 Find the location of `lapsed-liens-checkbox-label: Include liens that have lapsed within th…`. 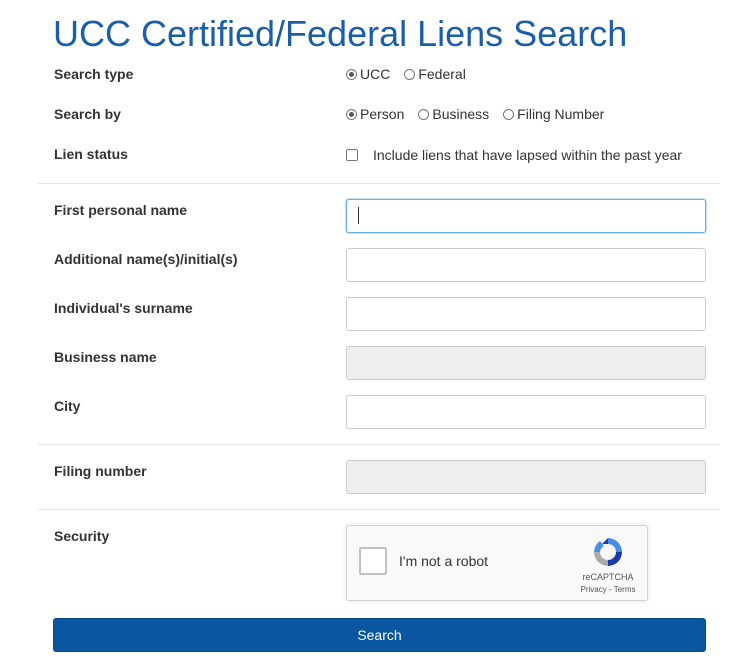

lapsed-liens-checkbox-label: Include liens that have lapsed within th… is located at coordinates (527, 155).